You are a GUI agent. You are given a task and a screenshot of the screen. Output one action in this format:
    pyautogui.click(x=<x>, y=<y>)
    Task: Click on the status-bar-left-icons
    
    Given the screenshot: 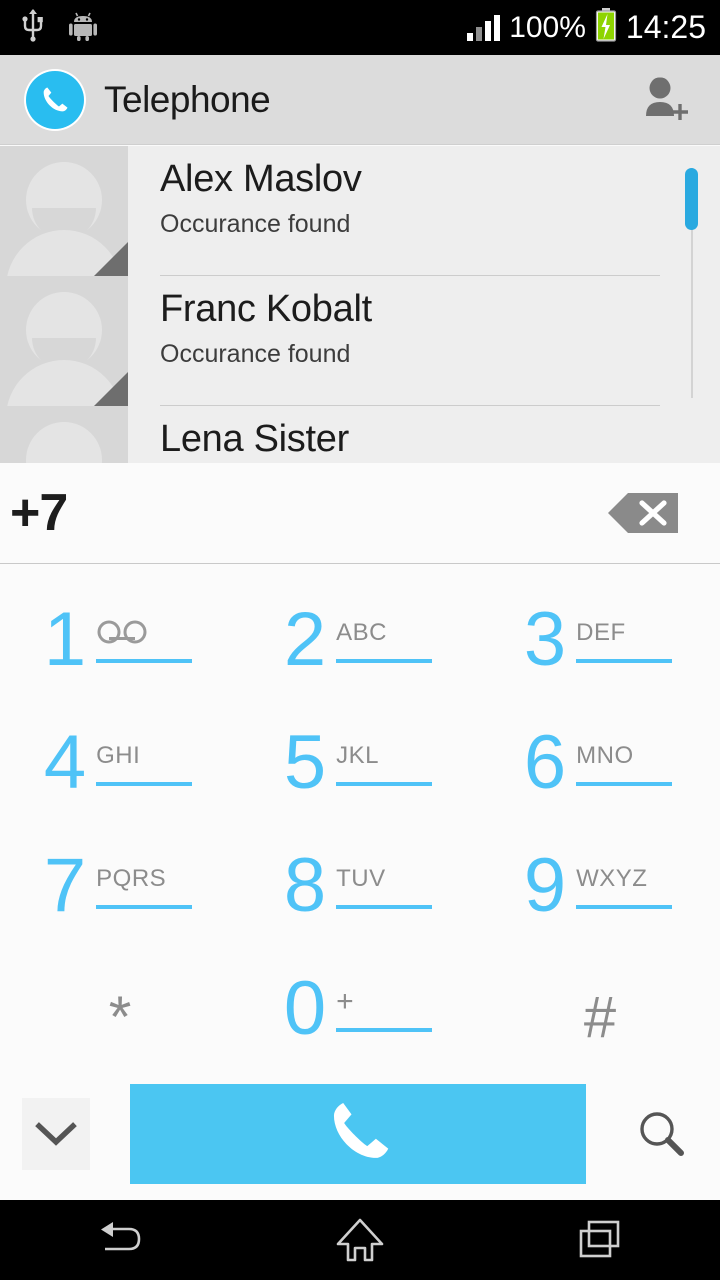 What is the action you would take?
    pyautogui.click(x=59, y=27)
    